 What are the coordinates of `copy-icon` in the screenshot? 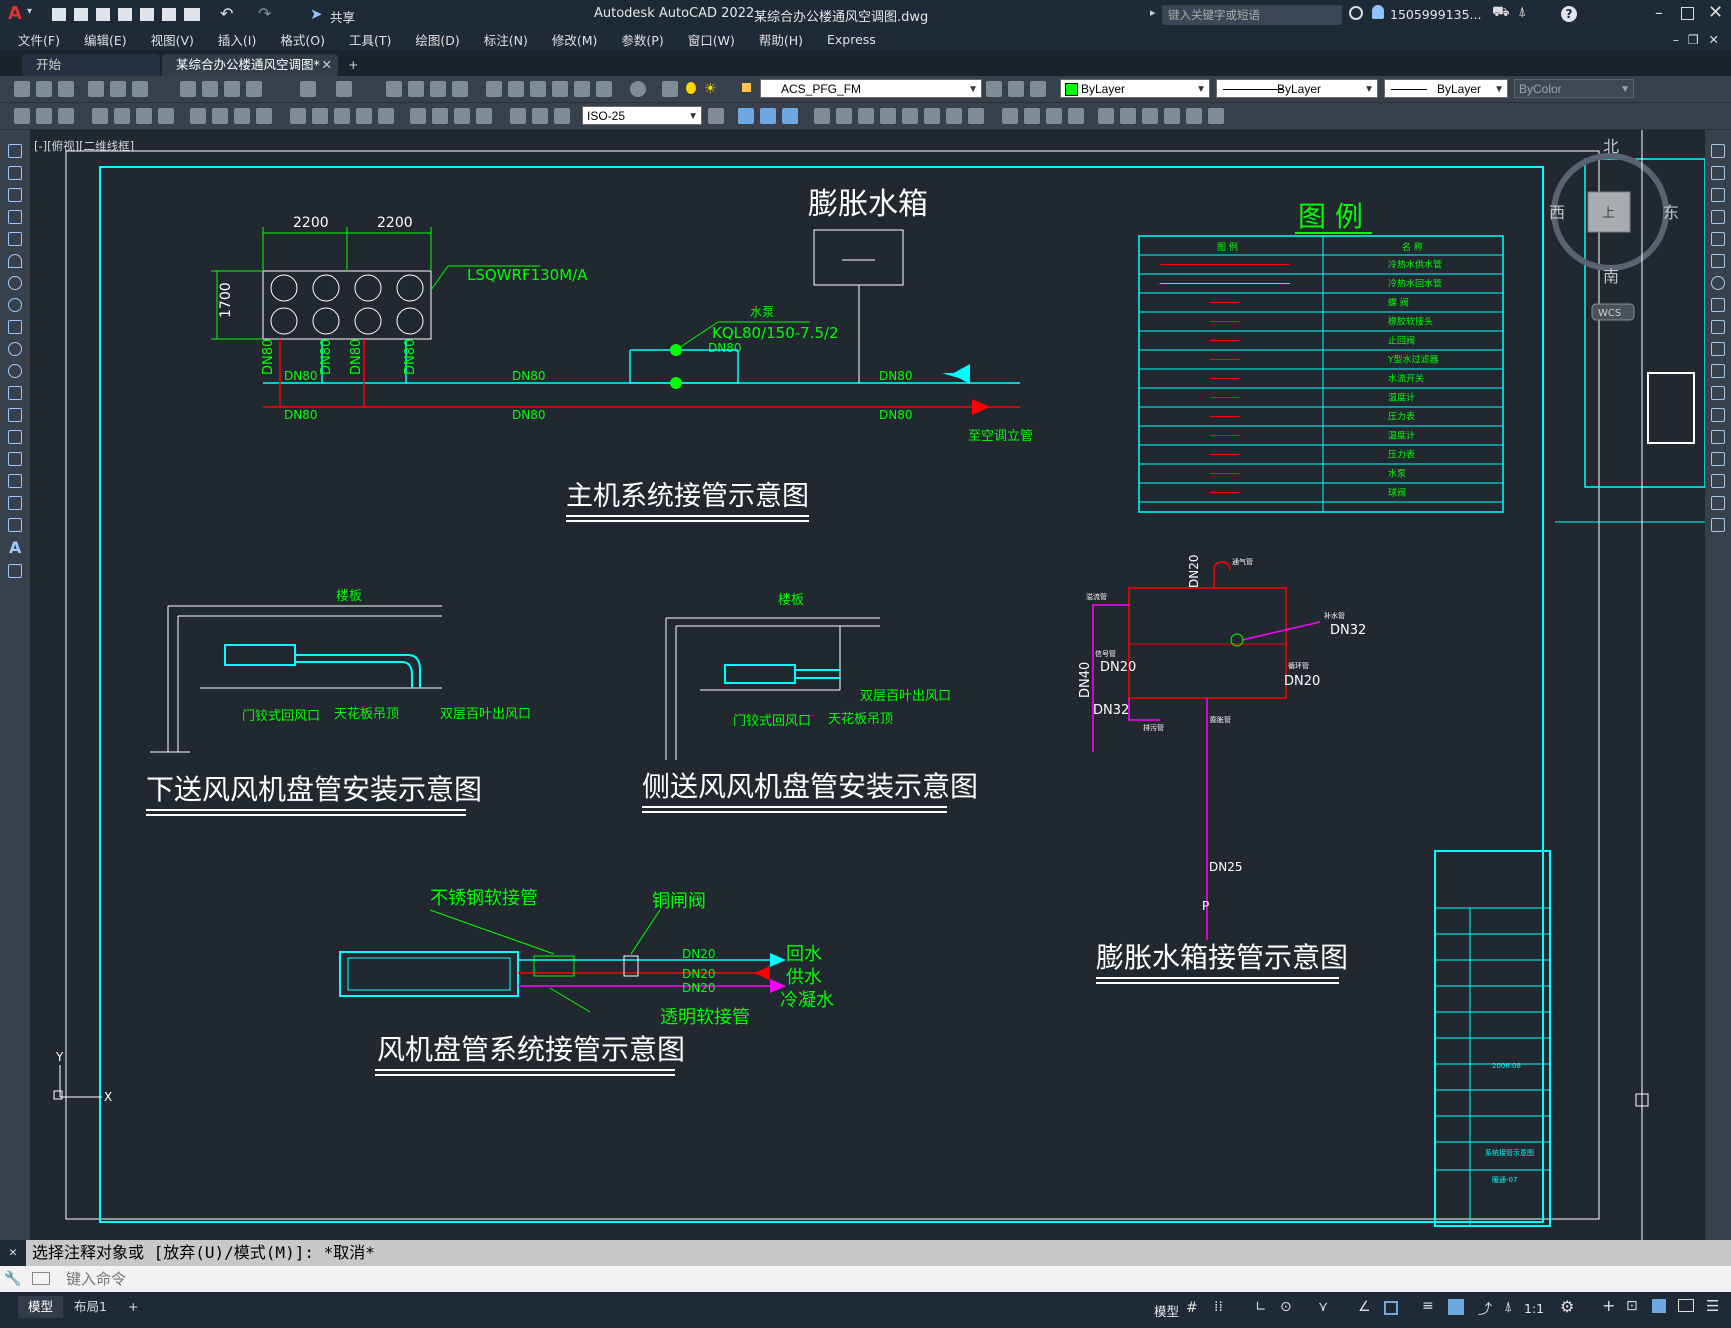 It's located at (210, 89).